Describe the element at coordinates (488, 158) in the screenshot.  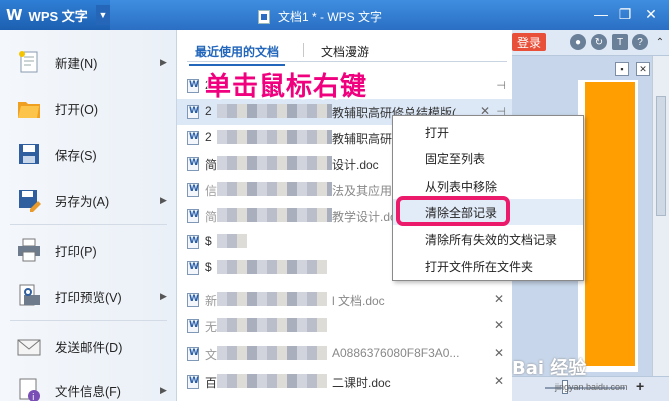
I see `ctx-pin-to-list: 固定至列表` at that location.